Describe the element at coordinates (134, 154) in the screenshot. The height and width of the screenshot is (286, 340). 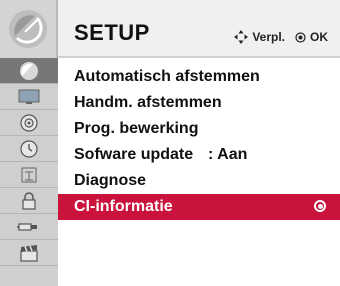
I see `menu-item-label: Sofware update` at that location.